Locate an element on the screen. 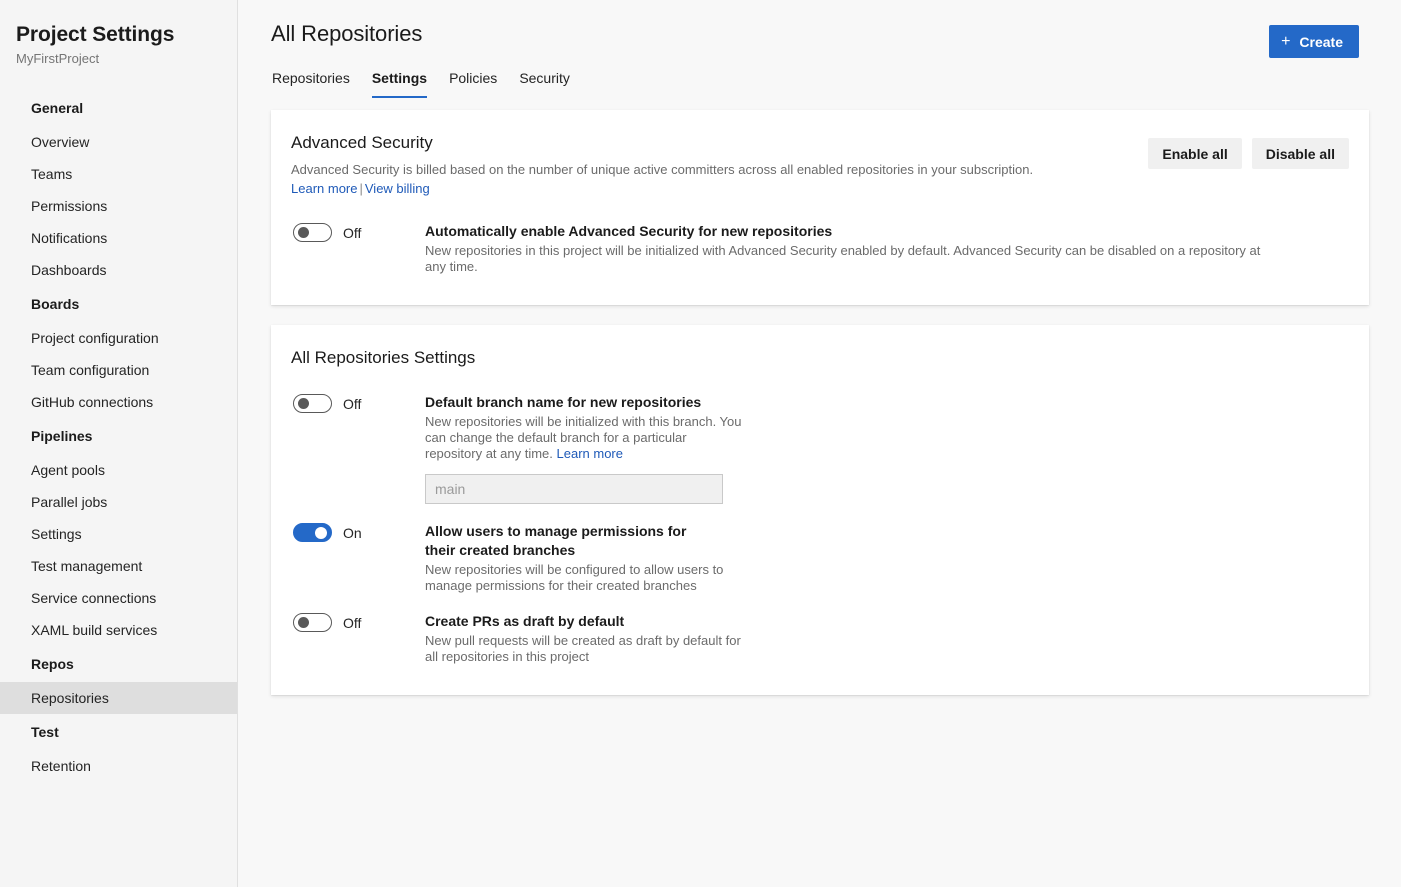  view-billing-link: View billing is located at coordinates (397, 188).